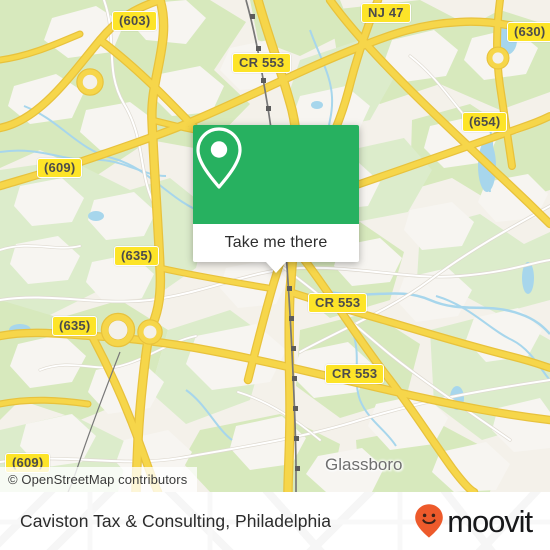  What do you see at coordinates (175, 520) in the screenshot?
I see `page-title: Caviston Tax & Consulting, Philadelphia` at bounding box center [175, 520].